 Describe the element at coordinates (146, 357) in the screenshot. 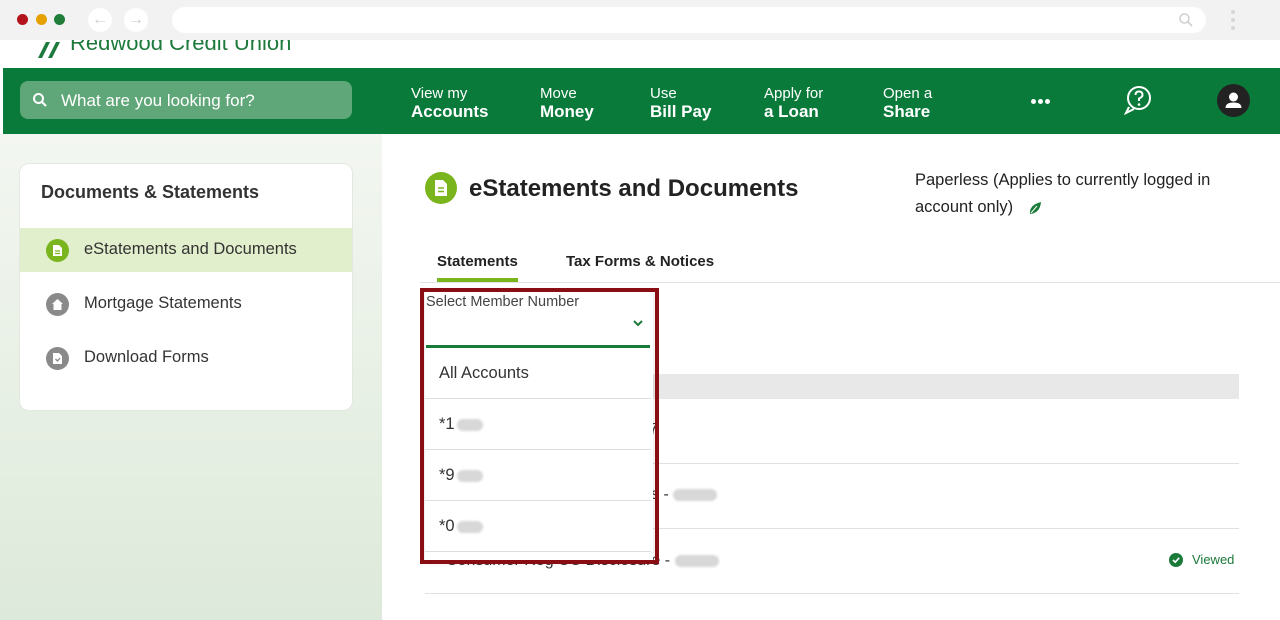

I see `sidebar-item-label: Download Forms` at that location.